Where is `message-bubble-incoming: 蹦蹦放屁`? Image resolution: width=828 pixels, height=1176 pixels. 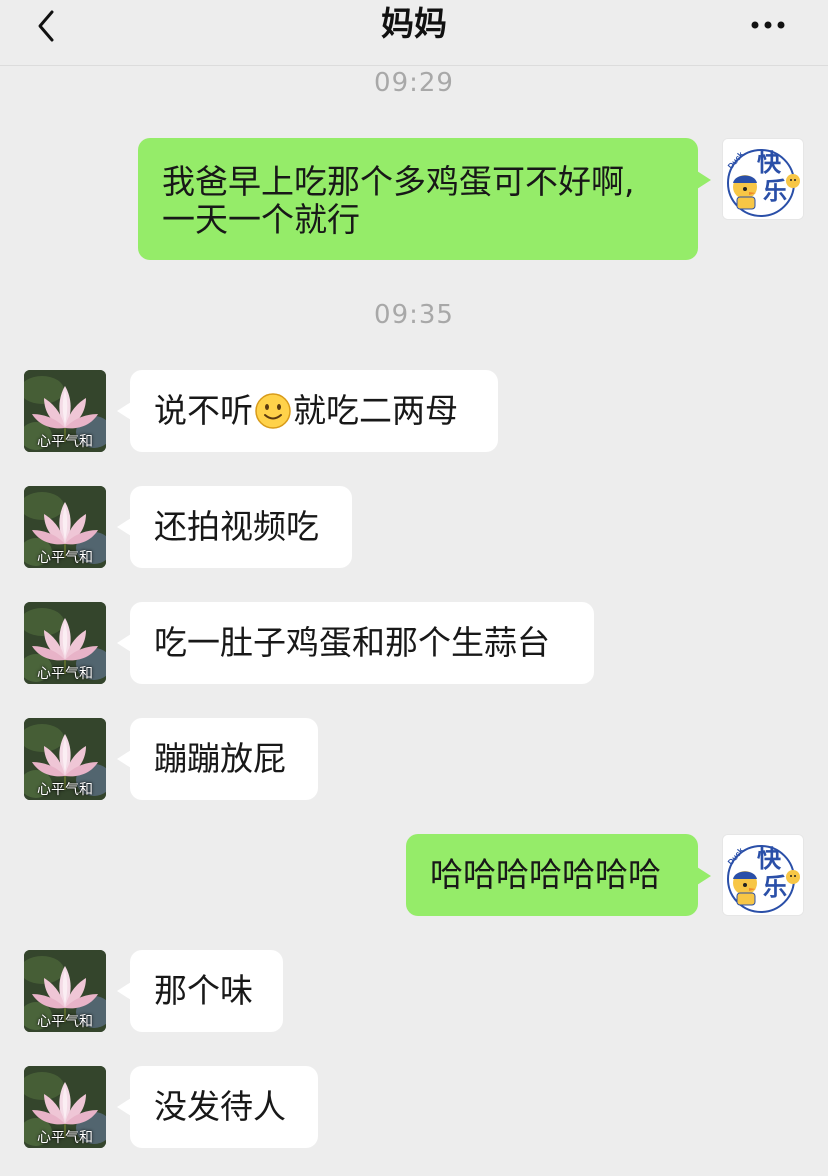 message-bubble-incoming: 蹦蹦放屁 is located at coordinates (217, 759).